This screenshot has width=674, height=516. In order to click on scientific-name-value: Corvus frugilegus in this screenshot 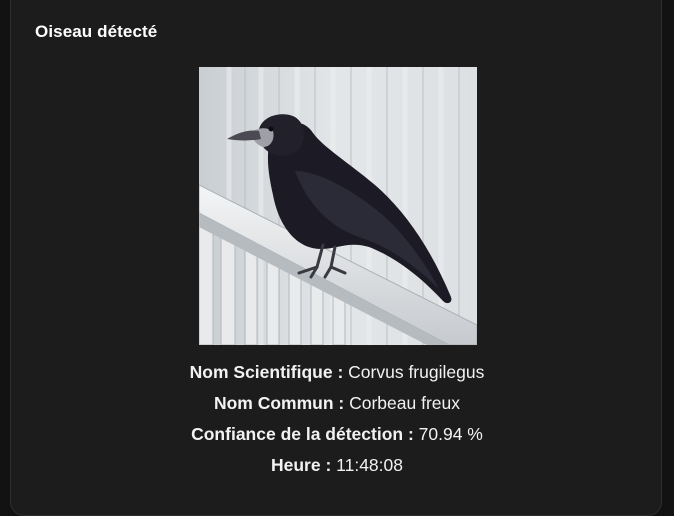, I will do `click(416, 372)`.